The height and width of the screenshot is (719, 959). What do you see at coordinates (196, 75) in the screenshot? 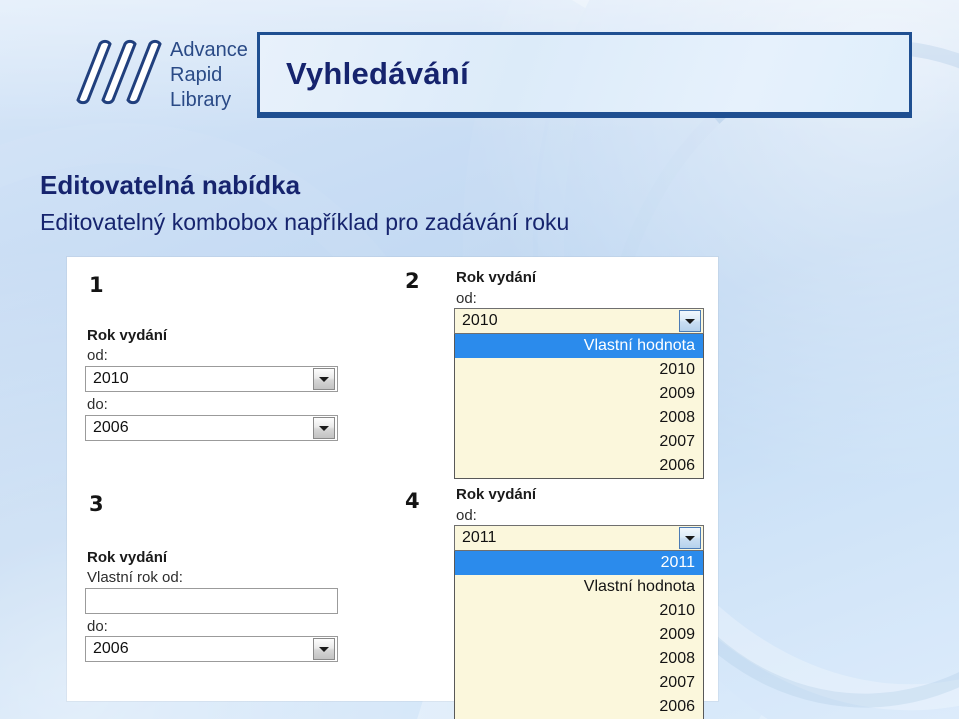
I see `logo-line2: Rapid` at bounding box center [196, 75].